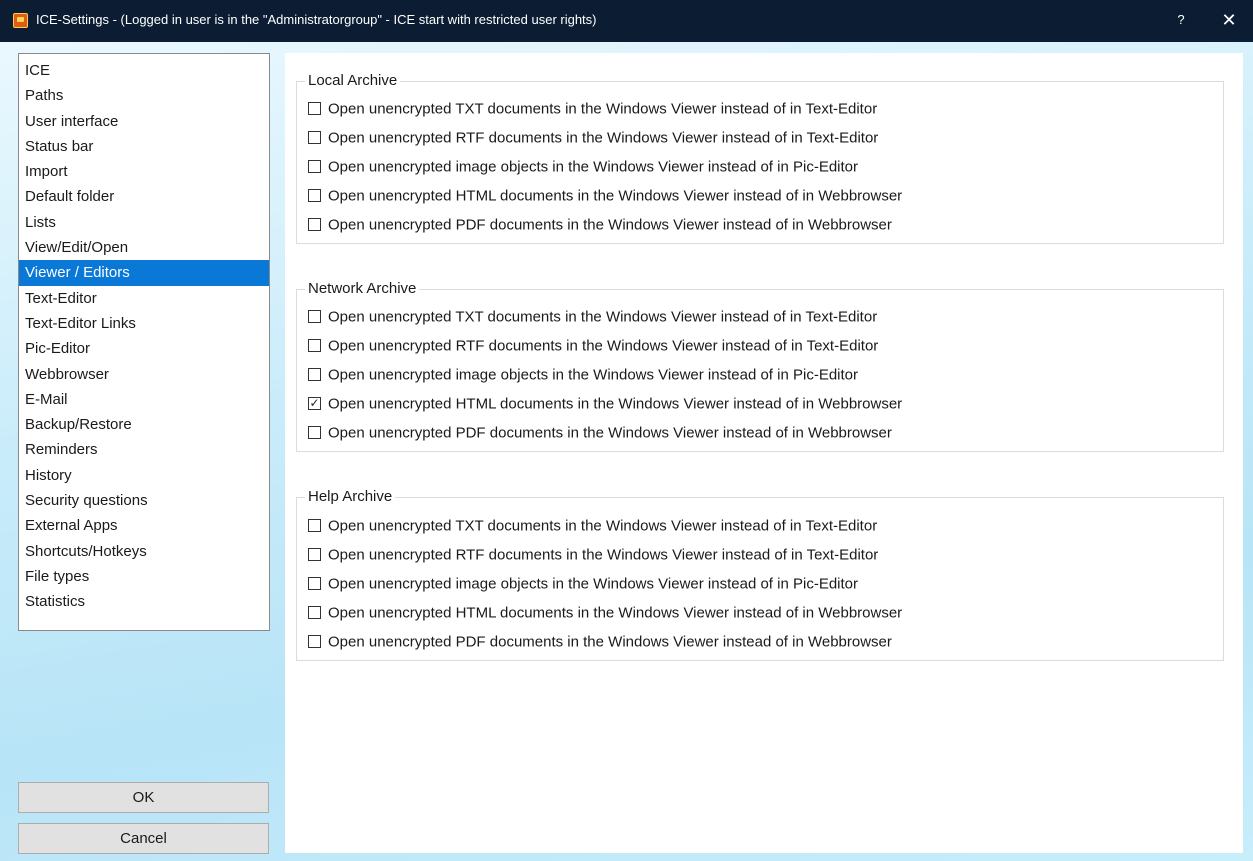 This screenshot has width=1253, height=861. What do you see at coordinates (144, 70) in the screenshot?
I see `nav-item-ice: ICE` at bounding box center [144, 70].